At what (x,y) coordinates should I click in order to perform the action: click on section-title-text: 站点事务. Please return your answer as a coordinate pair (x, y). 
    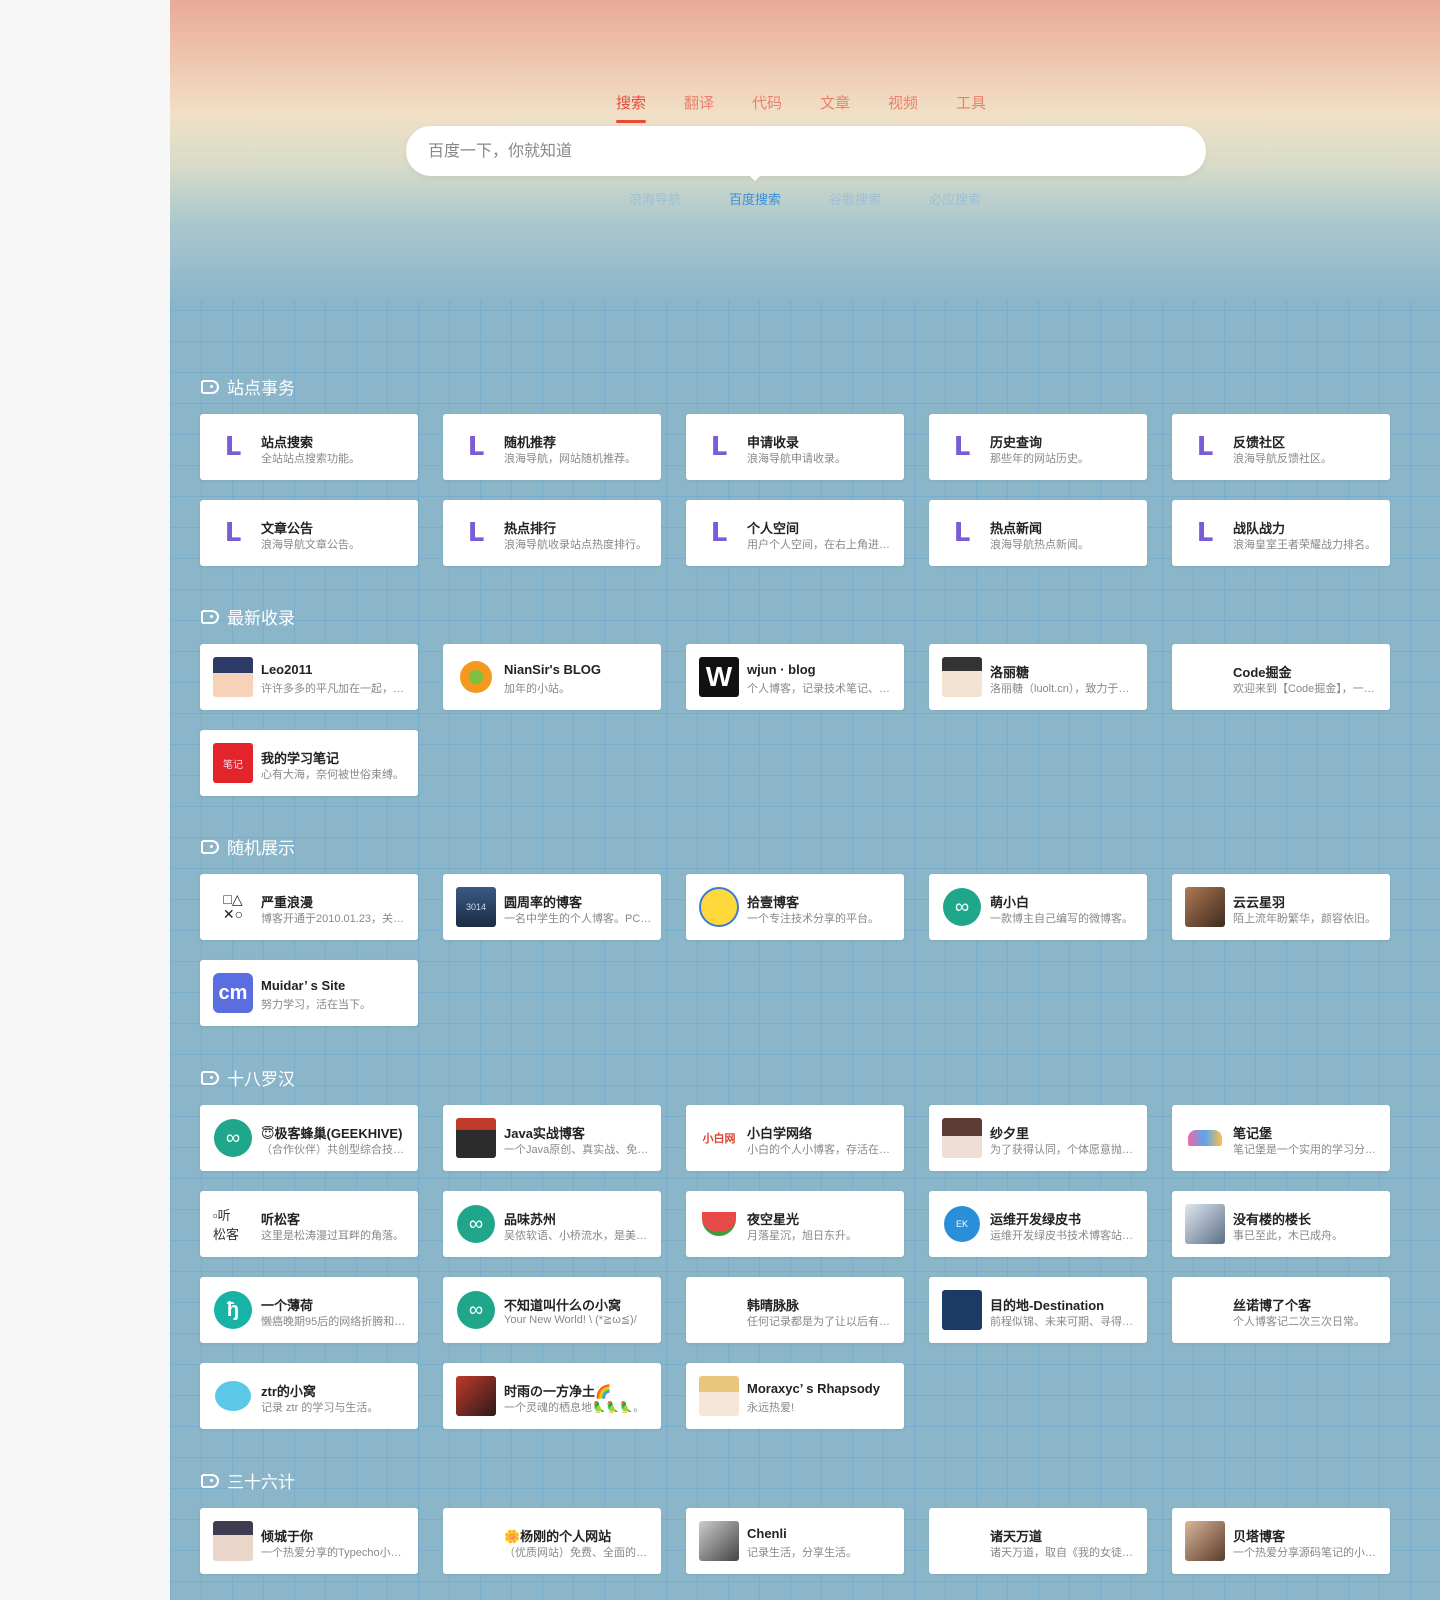
    Looking at the image, I should click on (261, 388).